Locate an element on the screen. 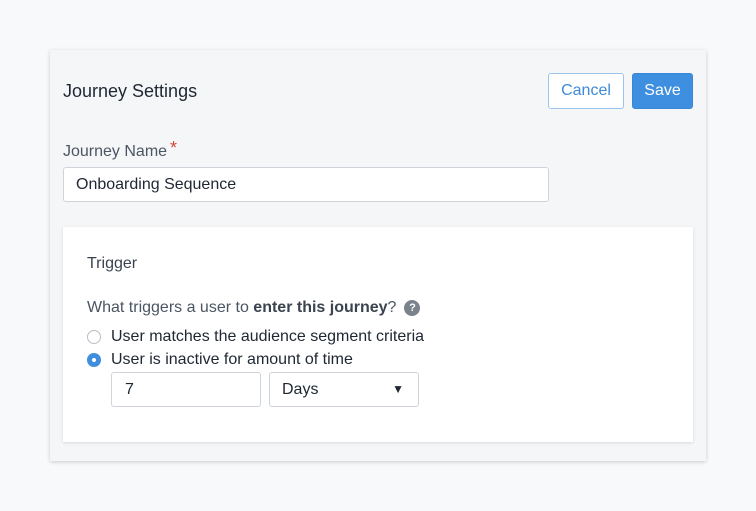 Image resolution: width=756 pixels, height=511 pixels. trigger-option-inactive: User is inactive for amount of time is located at coordinates (220, 360).